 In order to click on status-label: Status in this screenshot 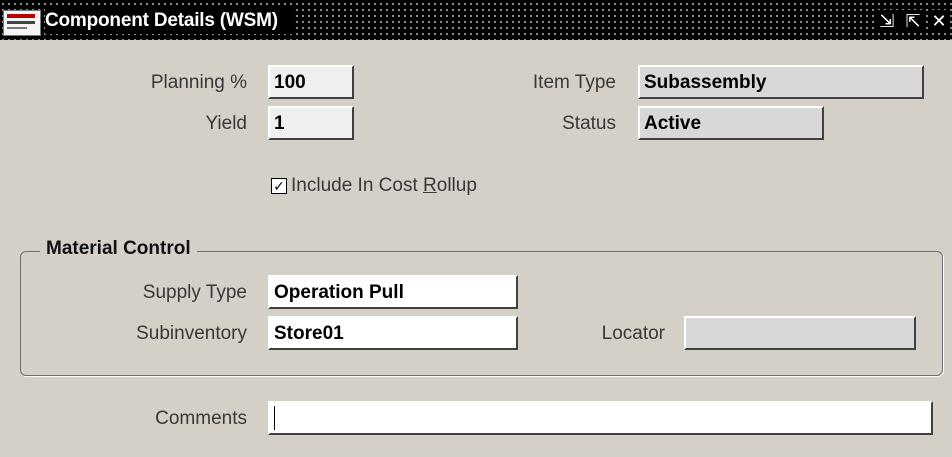, I will do `click(589, 123)`.